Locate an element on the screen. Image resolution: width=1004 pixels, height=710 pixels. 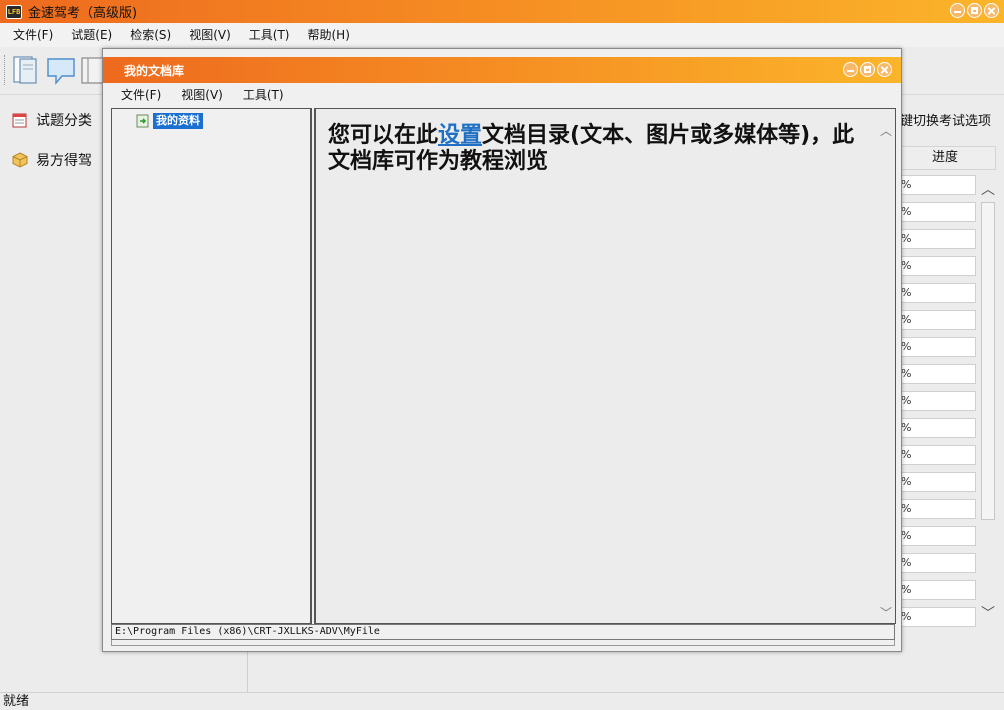
folder-tree: 我的资料 is located at coordinates (211, 366).